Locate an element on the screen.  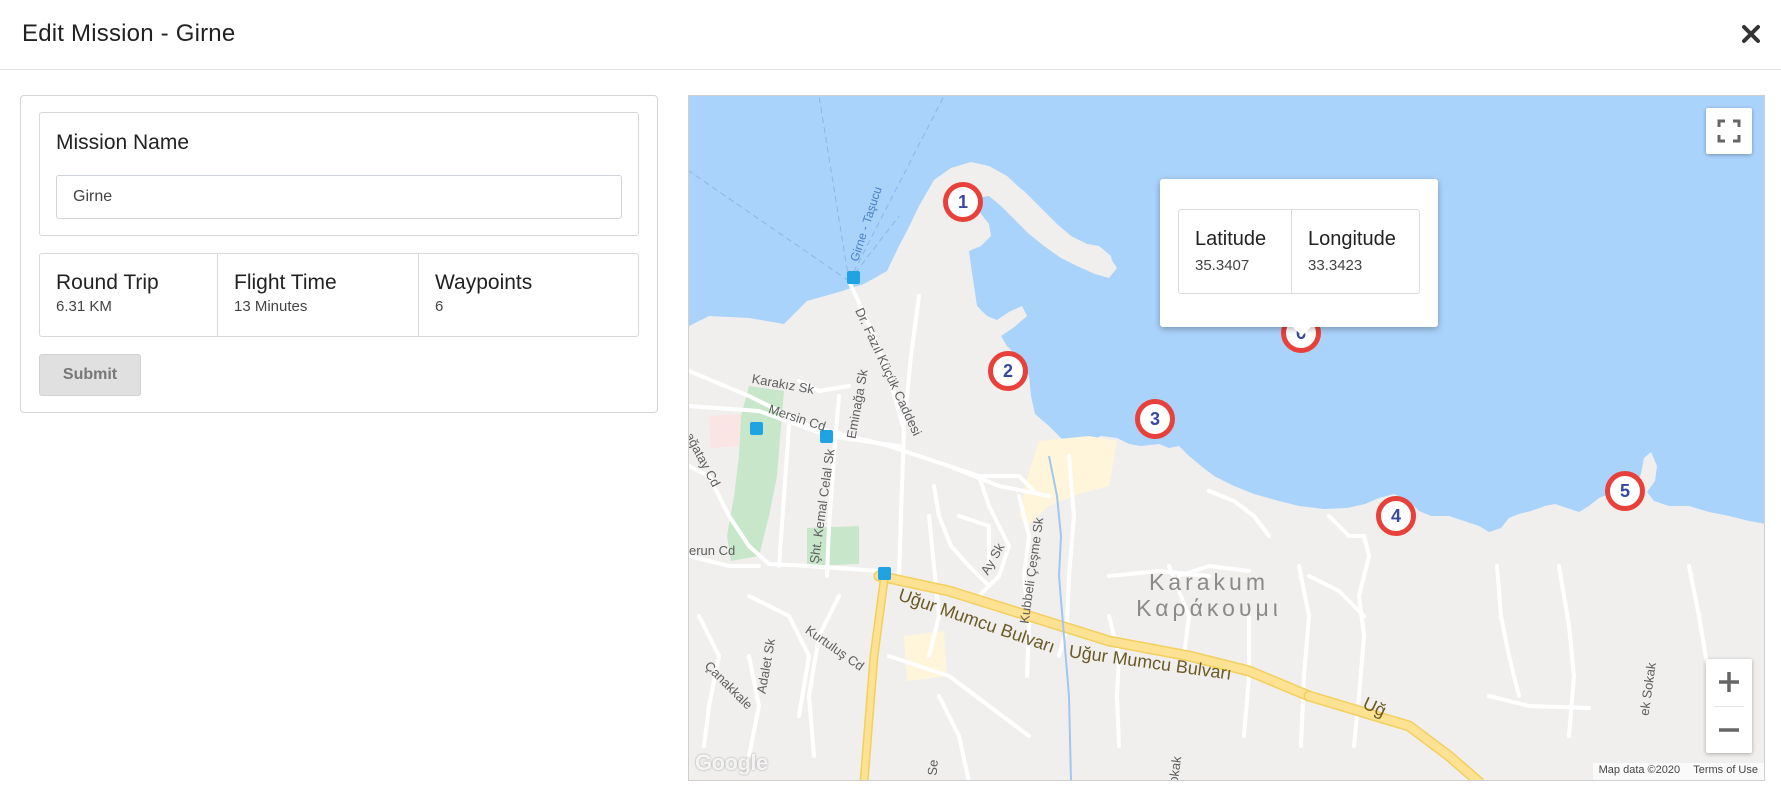
round-trip-label: Round Trip is located at coordinates (107, 282).